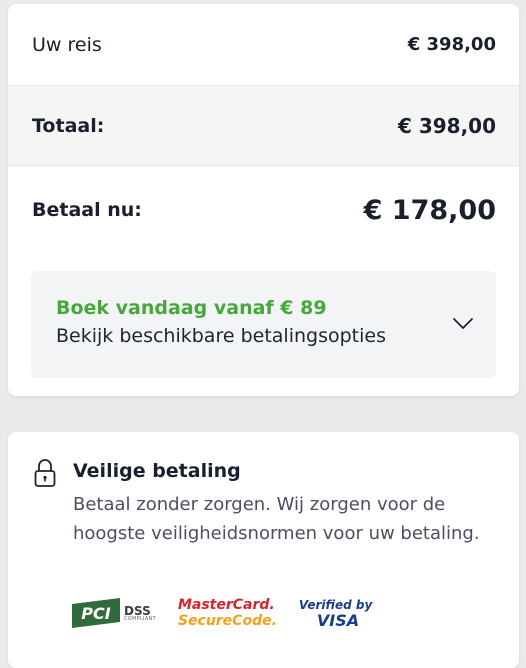 The width and height of the screenshot is (526, 668). I want to click on pay-now-row: Betaal nu: € 178,00, so click(263, 210).